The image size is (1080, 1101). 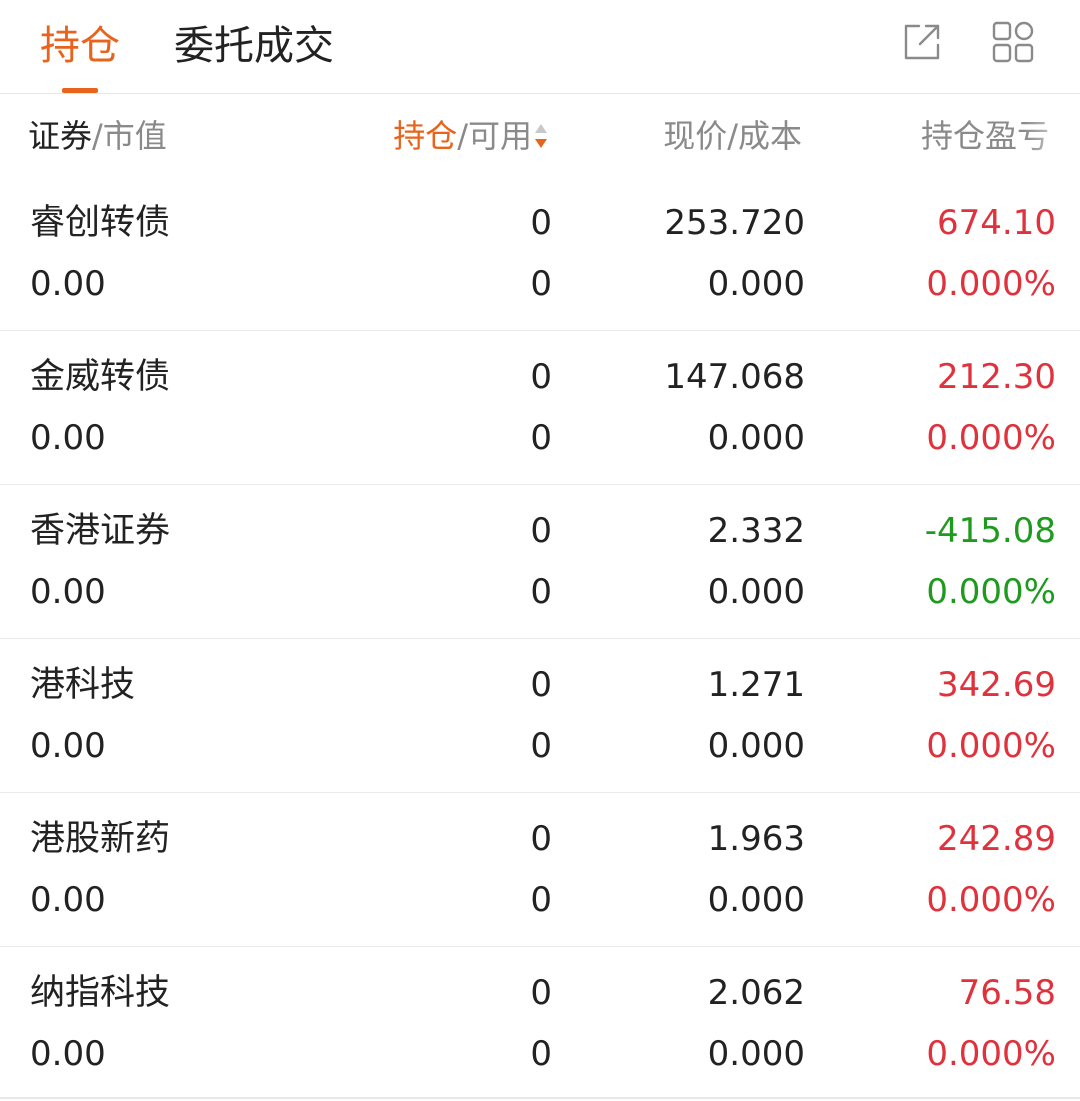 I want to click on current-price: 2.332, so click(x=756, y=531).